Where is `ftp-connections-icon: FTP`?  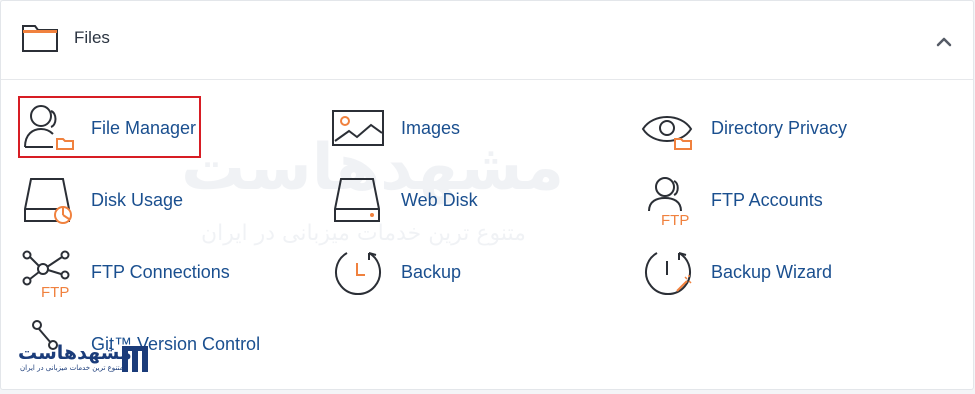 ftp-connections-icon: FTP is located at coordinates (46, 275).